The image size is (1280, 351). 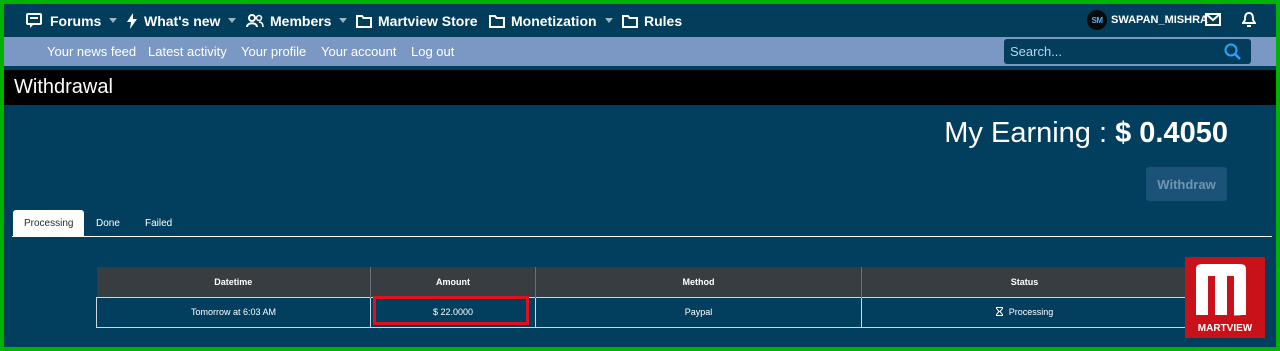 What do you see at coordinates (1249, 20) in the screenshot?
I see `bell-icon` at bounding box center [1249, 20].